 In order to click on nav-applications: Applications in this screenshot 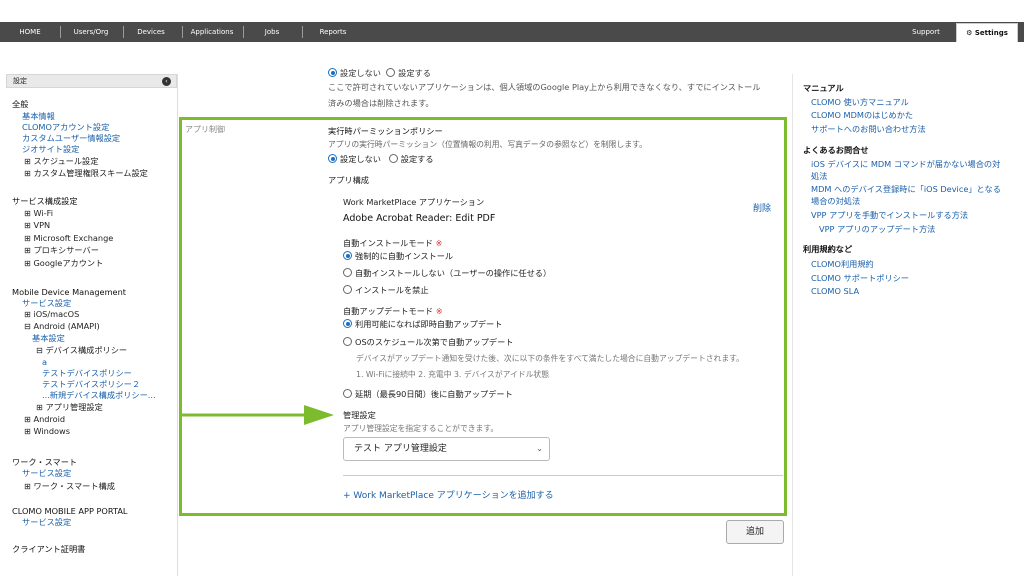, I will do `click(212, 32)`.